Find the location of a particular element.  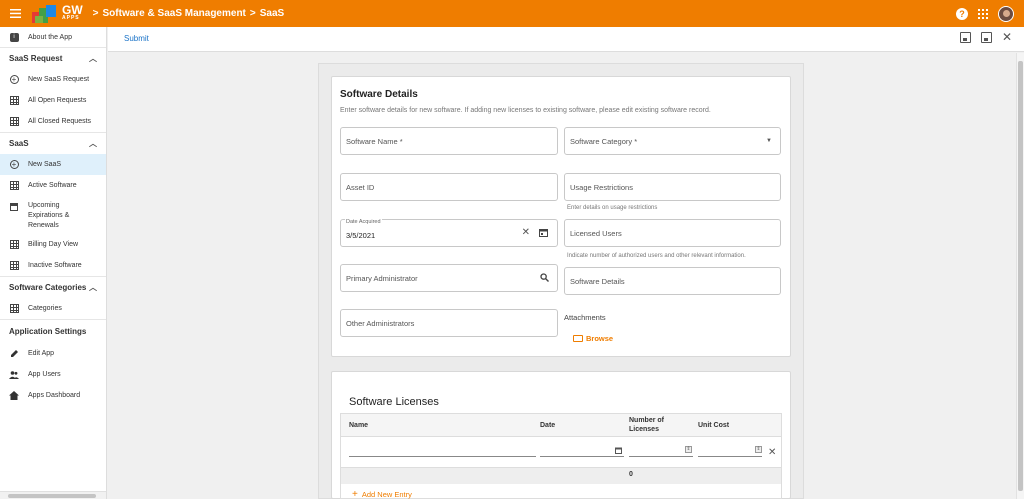

avatar is located at coordinates (1006, 13).